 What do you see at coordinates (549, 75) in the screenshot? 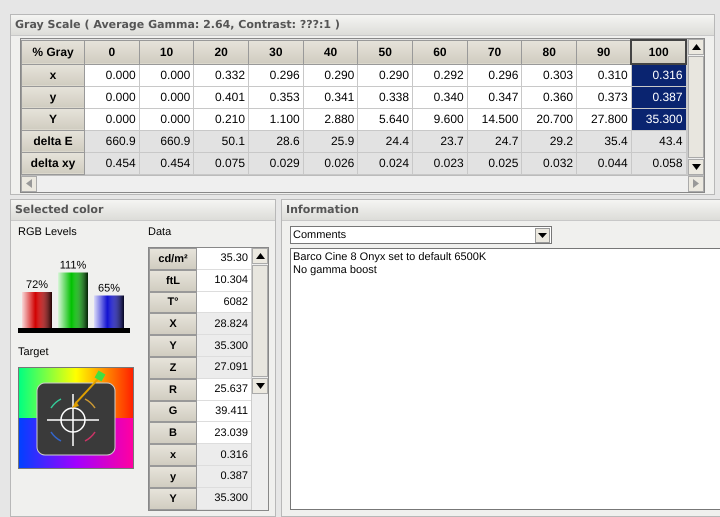
I see `table-cell: 0.303` at bounding box center [549, 75].